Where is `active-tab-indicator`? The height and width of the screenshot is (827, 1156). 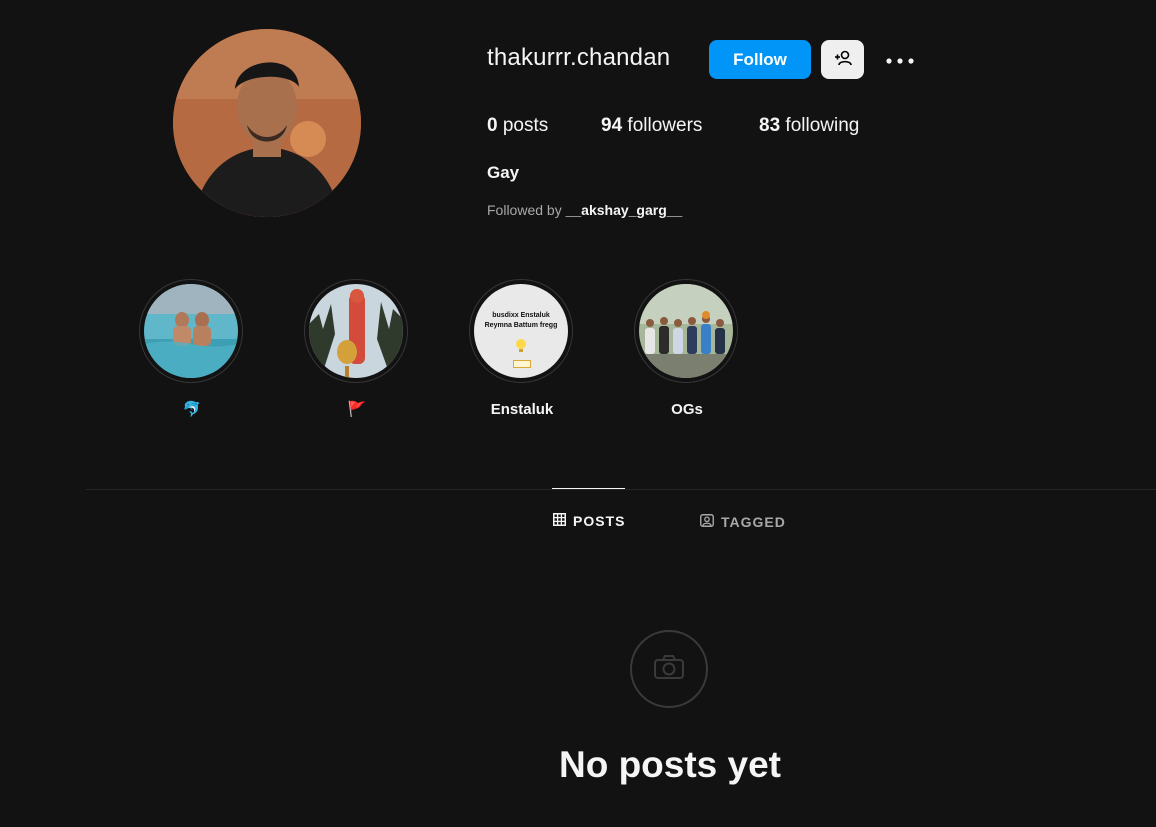 active-tab-indicator is located at coordinates (588, 488).